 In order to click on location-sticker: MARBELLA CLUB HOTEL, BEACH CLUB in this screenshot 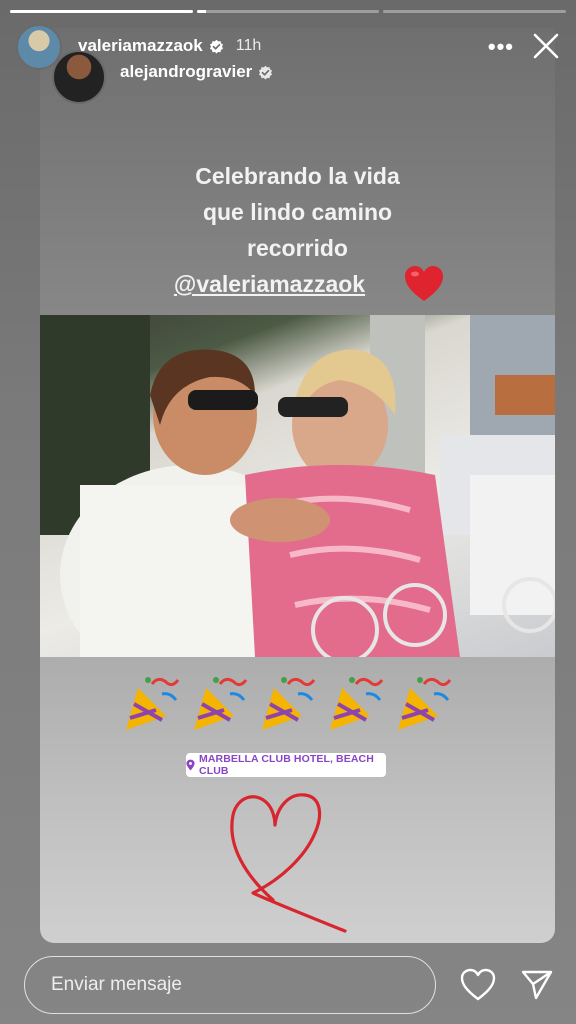, I will do `click(286, 765)`.